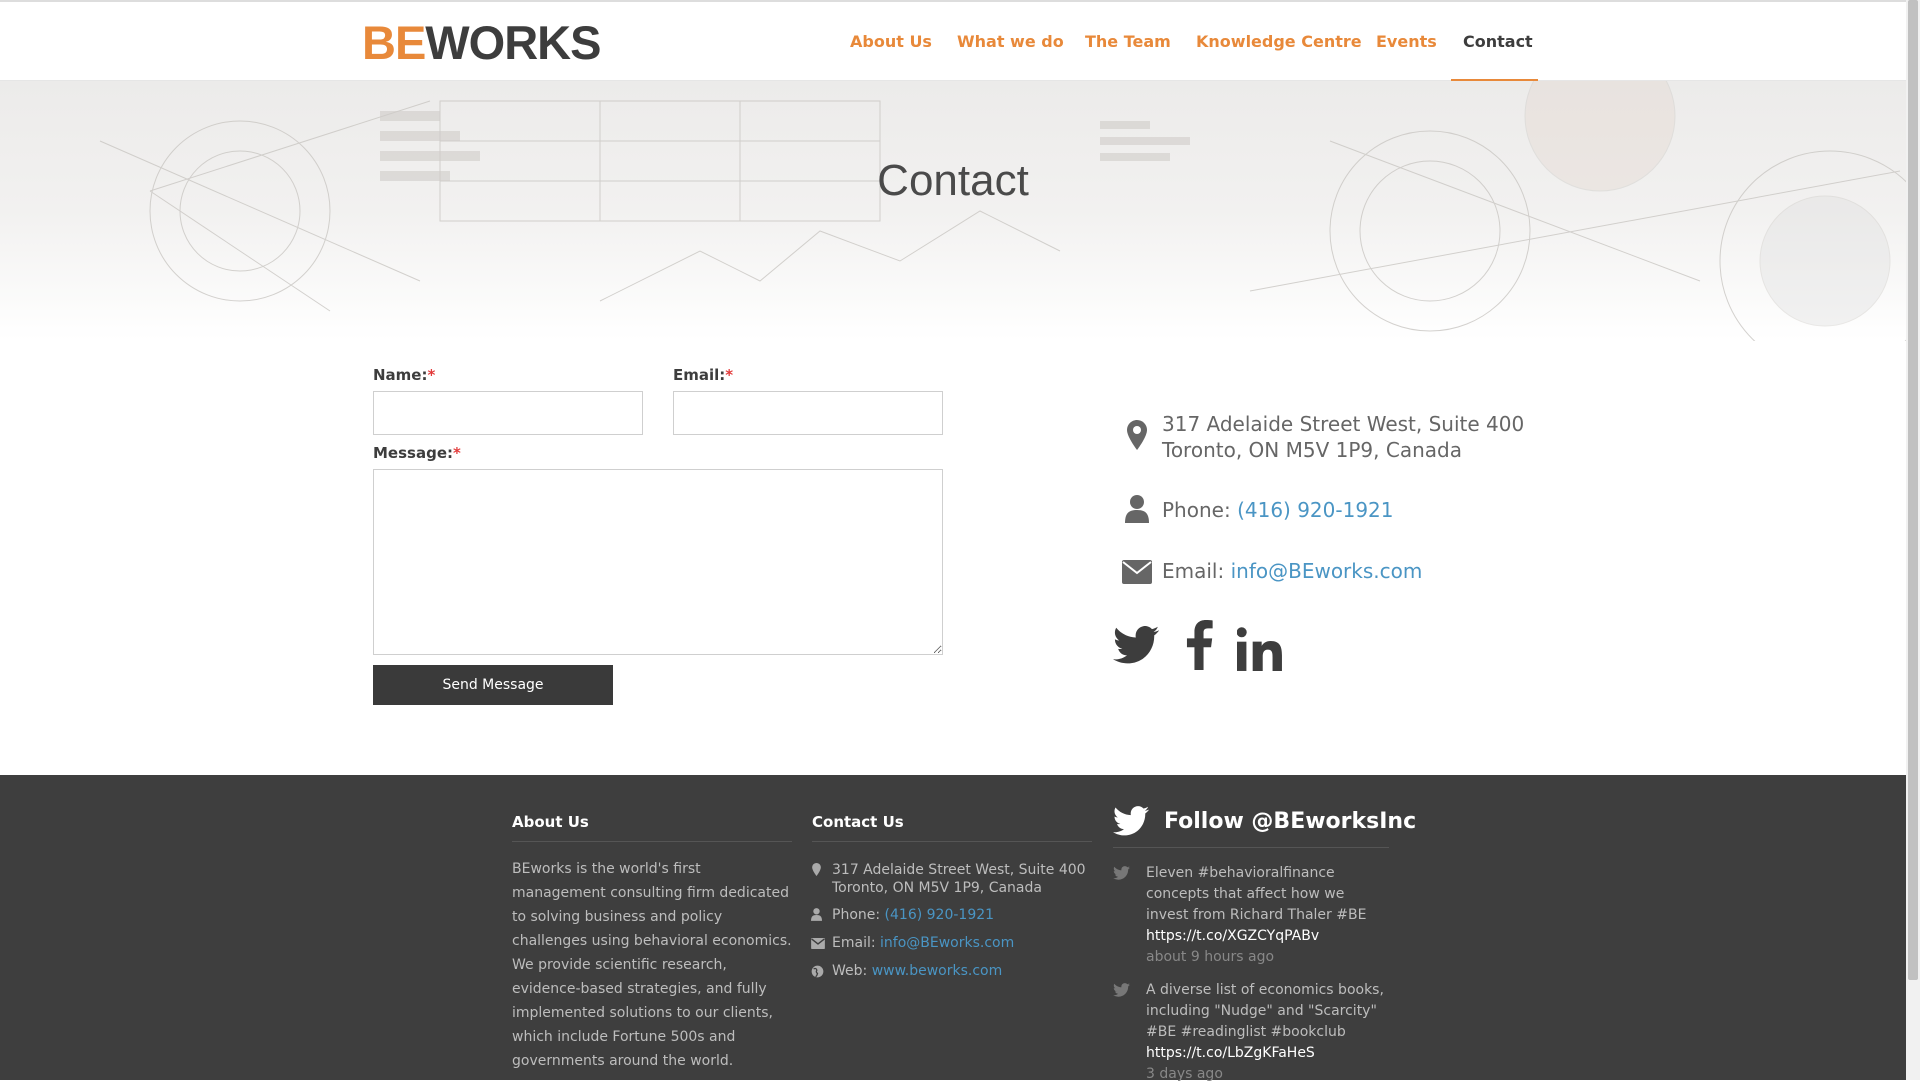 Image resolution: width=1920 pixels, height=1085 pixels. I want to click on message-textarea, so click(658, 562).